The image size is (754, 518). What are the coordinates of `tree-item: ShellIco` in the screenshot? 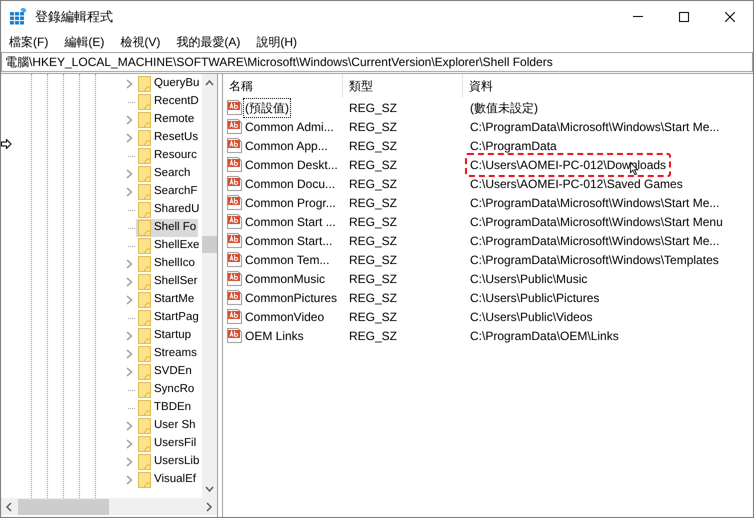 It's located at (166, 264).